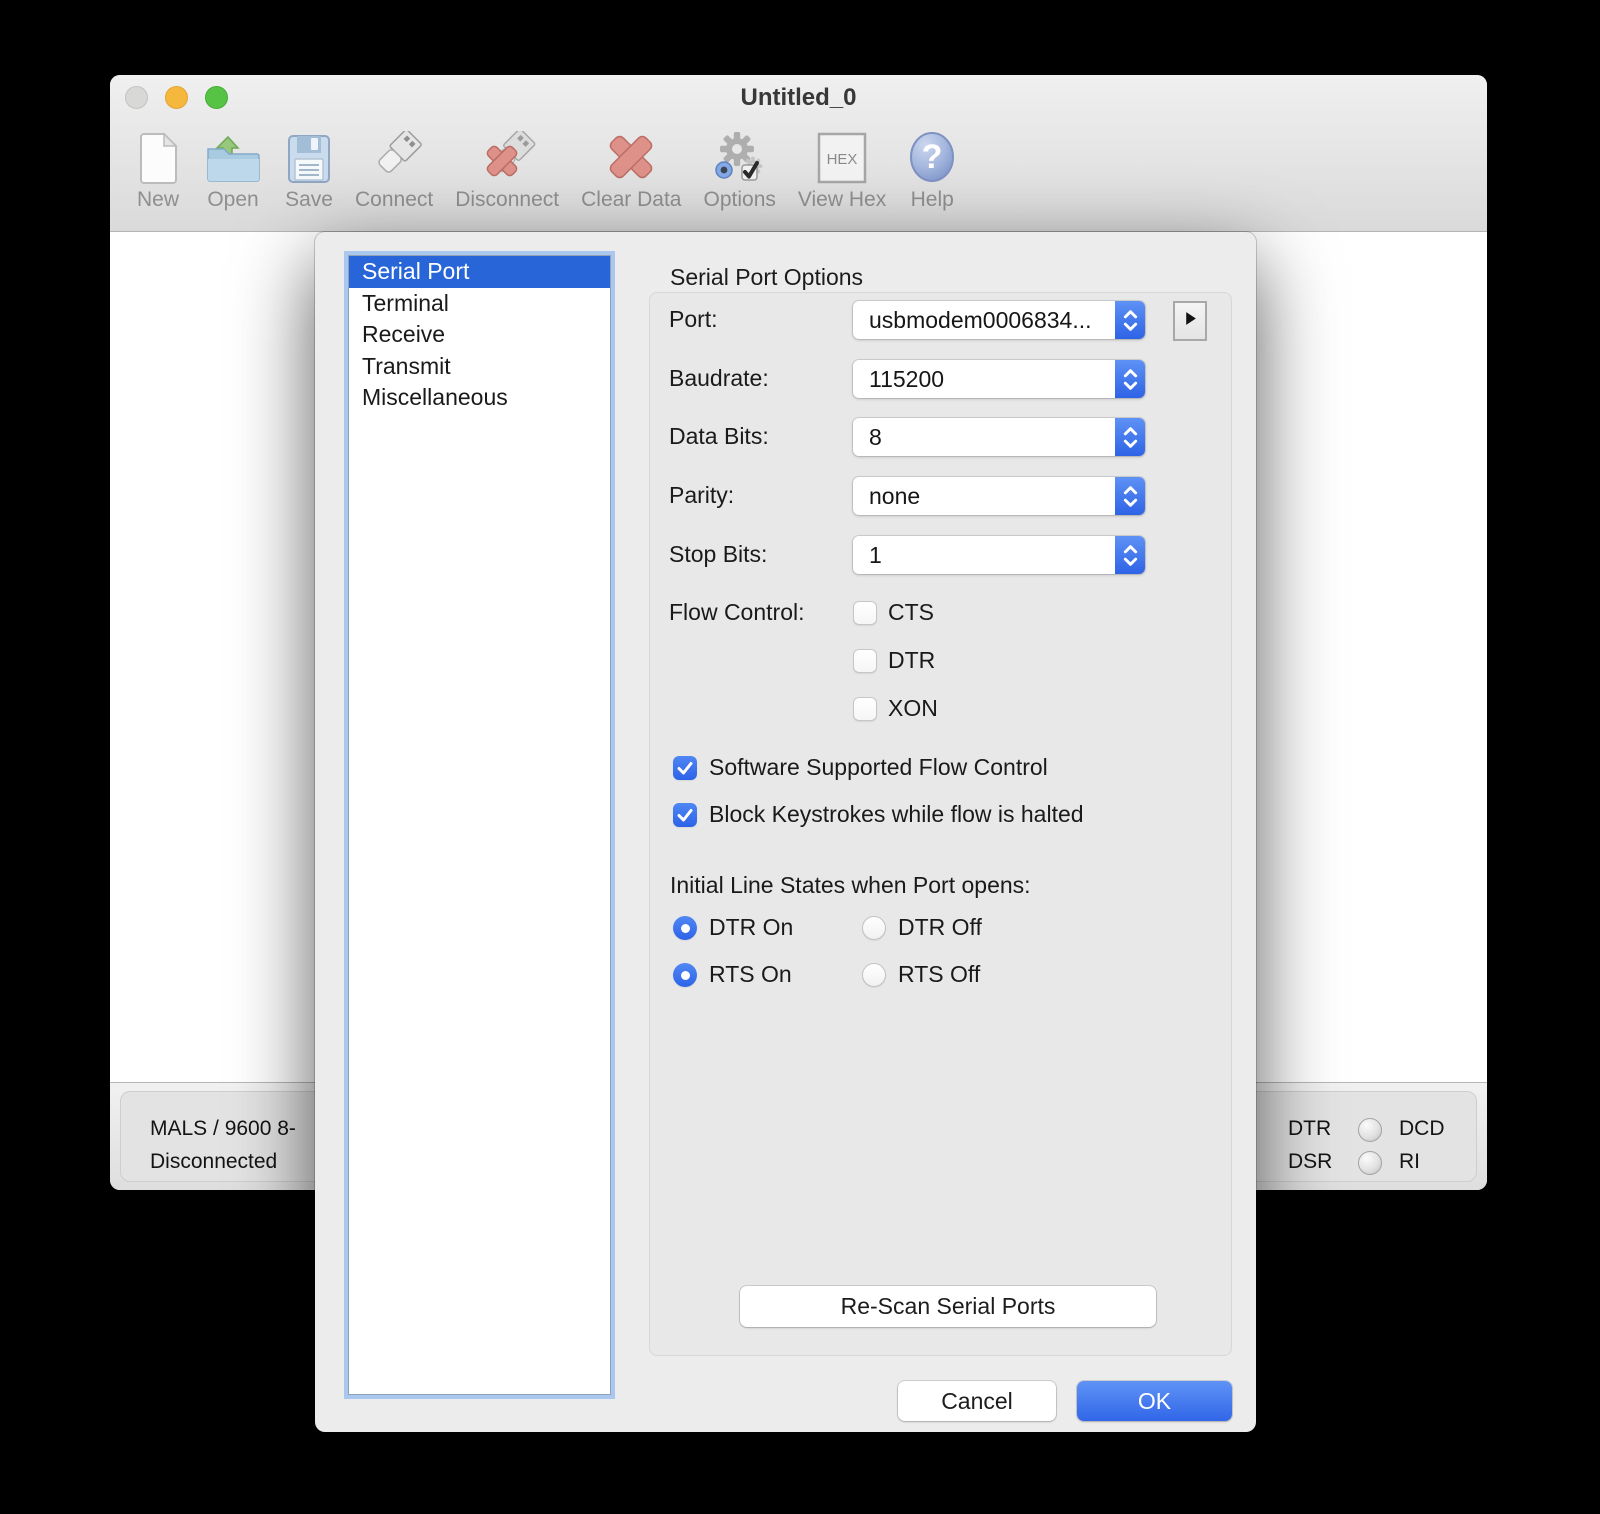 This screenshot has height=1514, width=1600. What do you see at coordinates (719, 378) in the screenshot?
I see `baudrate-label: Baudrate:` at bounding box center [719, 378].